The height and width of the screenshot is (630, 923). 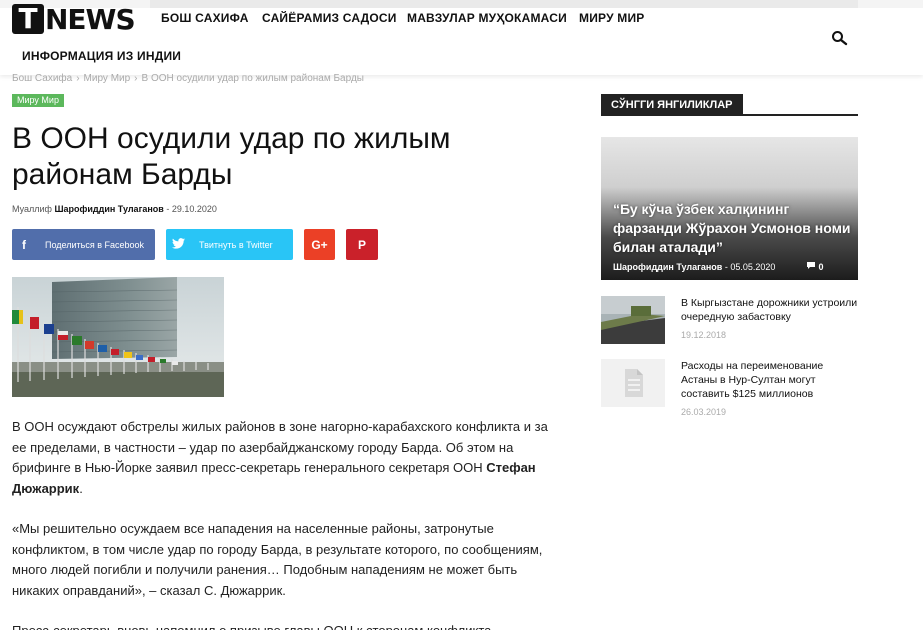 I want to click on featured-author: Шарофиддин Тулаганов, so click(x=667, y=267).